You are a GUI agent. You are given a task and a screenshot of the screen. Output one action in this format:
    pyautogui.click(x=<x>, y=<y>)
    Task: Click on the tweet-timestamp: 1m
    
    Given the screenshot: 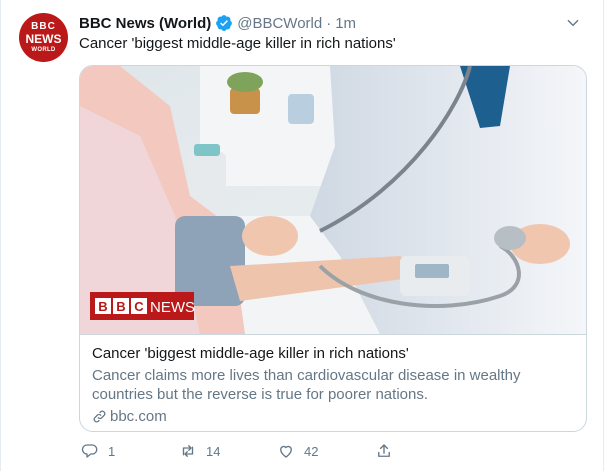 What is the action you would take?
    pyautogui.click(x=345, y=23)
    